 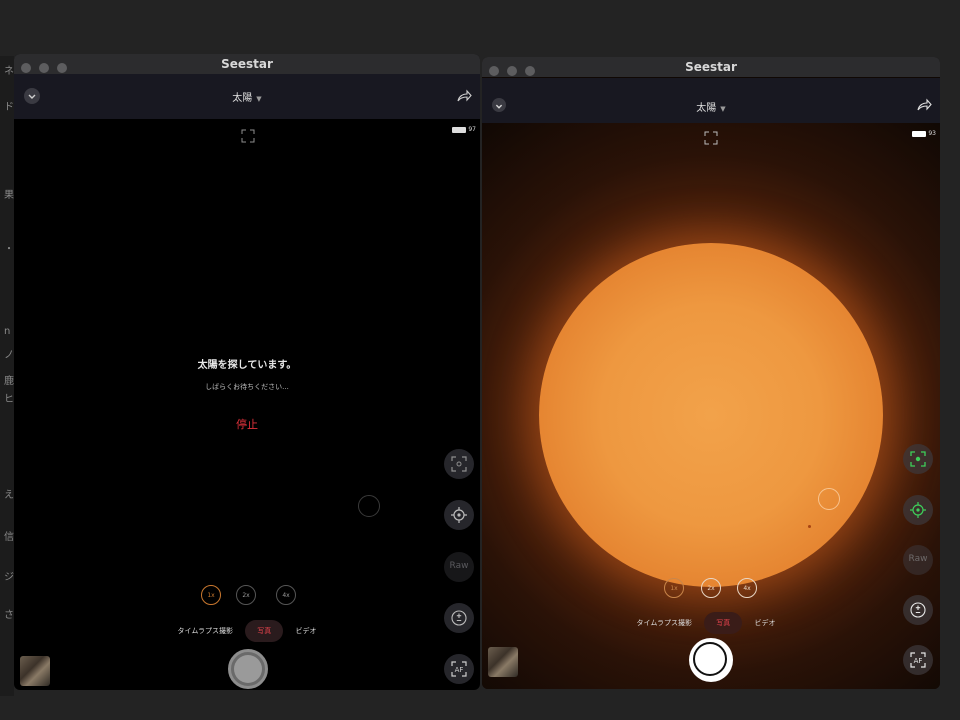 What do you see at coordinates (9, 71) in the screenshot?
I see `bg-text: ネ` at bounding box center [9, 71].